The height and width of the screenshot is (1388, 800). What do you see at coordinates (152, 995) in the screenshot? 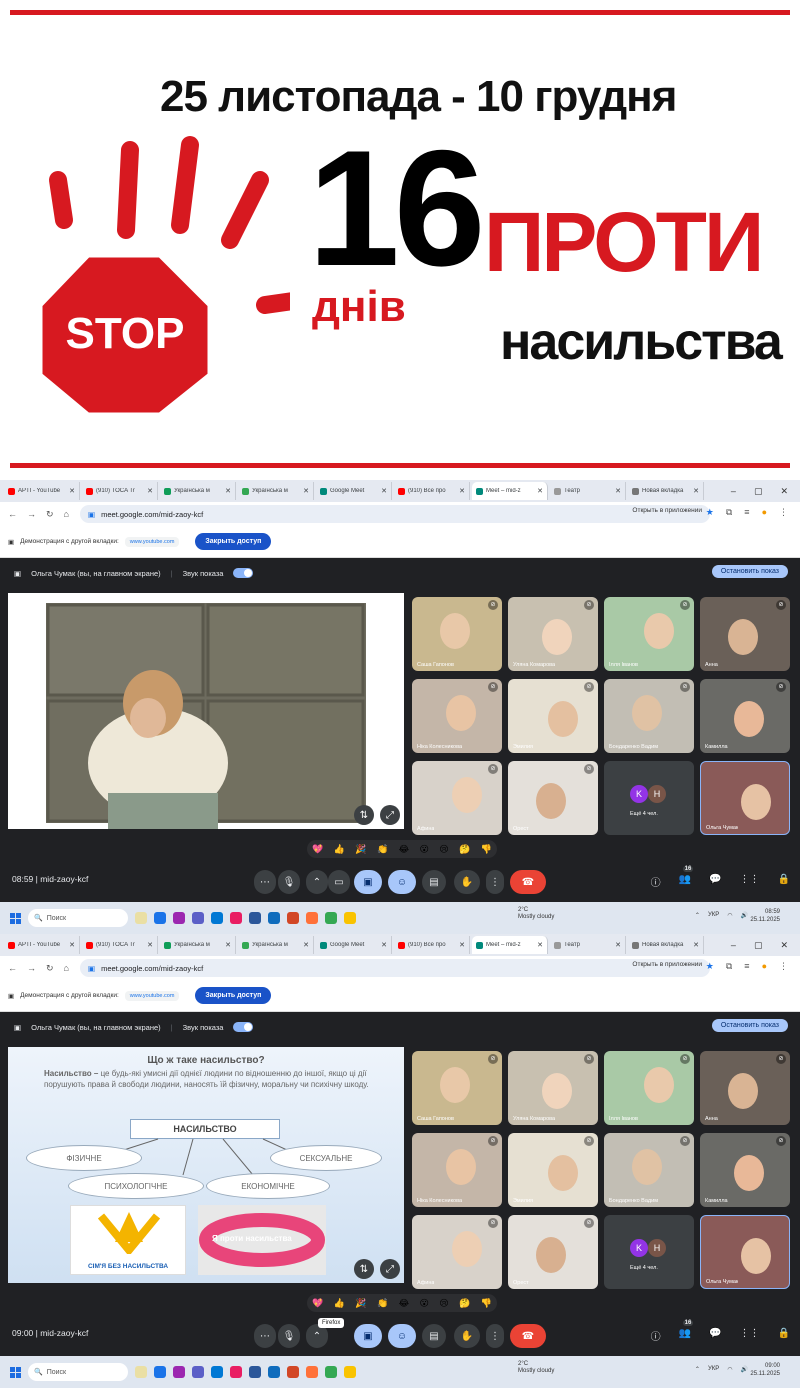
I see `shared-site-pill: www.youtube.com` at bounding box center [152, 995].